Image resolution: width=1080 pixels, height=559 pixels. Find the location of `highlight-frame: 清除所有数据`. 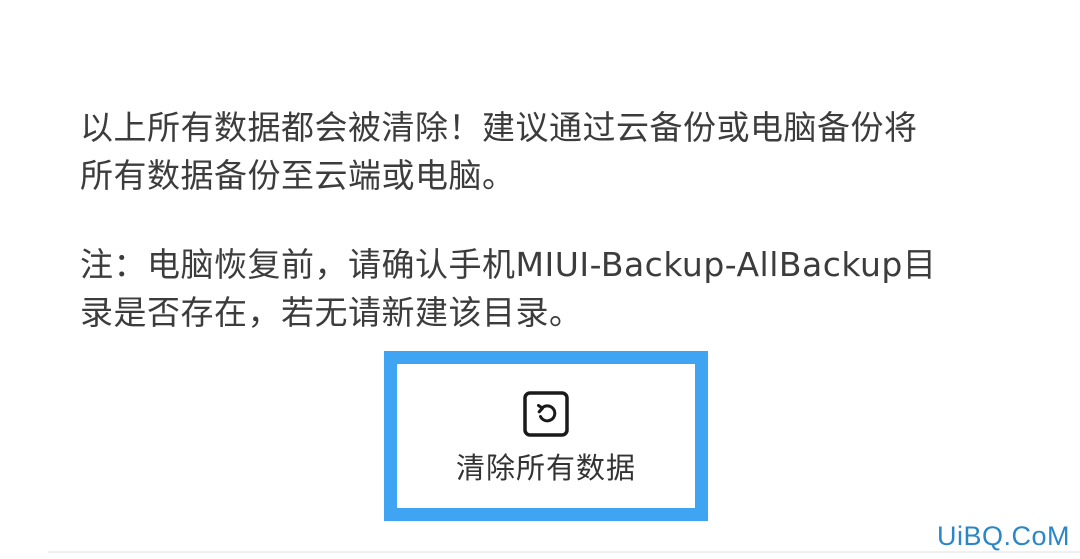

highlight-frame: 清除所有数据 is located at coordinates (546, 436).